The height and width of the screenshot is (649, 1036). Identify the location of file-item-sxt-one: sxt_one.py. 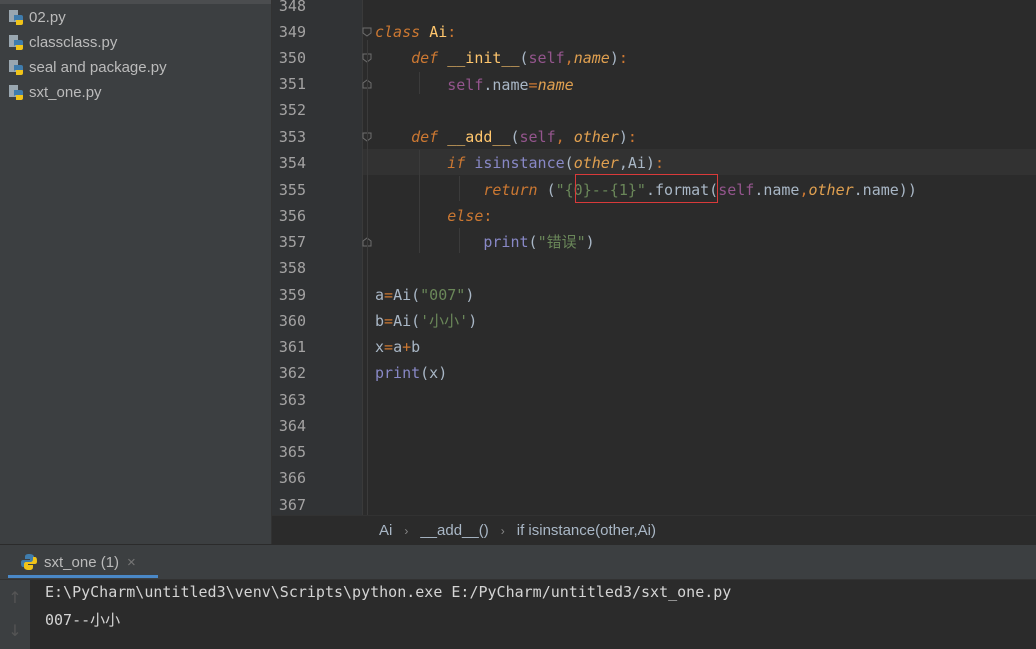
(55, 92).